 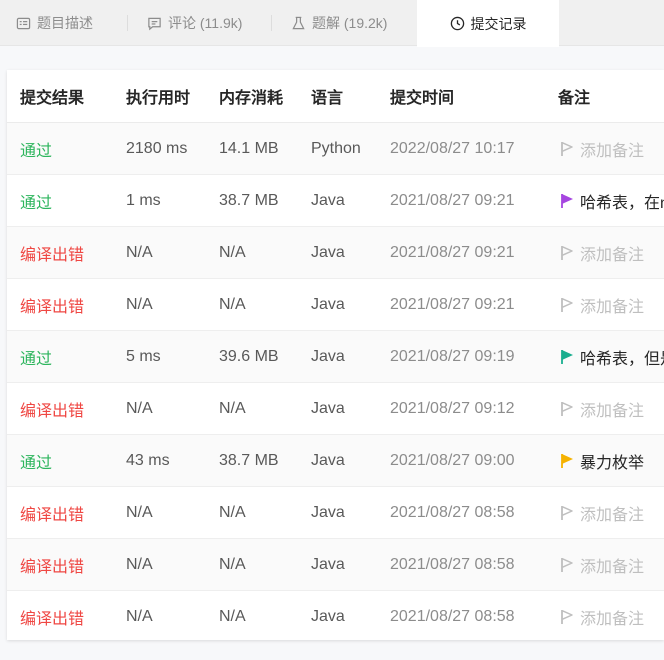 What do you see at coordinates (457, 23) in the screenshot?
I see `clock-icon` at bounding box center [457, 23].